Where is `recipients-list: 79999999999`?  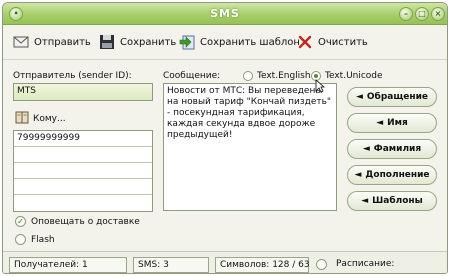 recipients-list: 79999999999 is located at coordinates (83, 171).